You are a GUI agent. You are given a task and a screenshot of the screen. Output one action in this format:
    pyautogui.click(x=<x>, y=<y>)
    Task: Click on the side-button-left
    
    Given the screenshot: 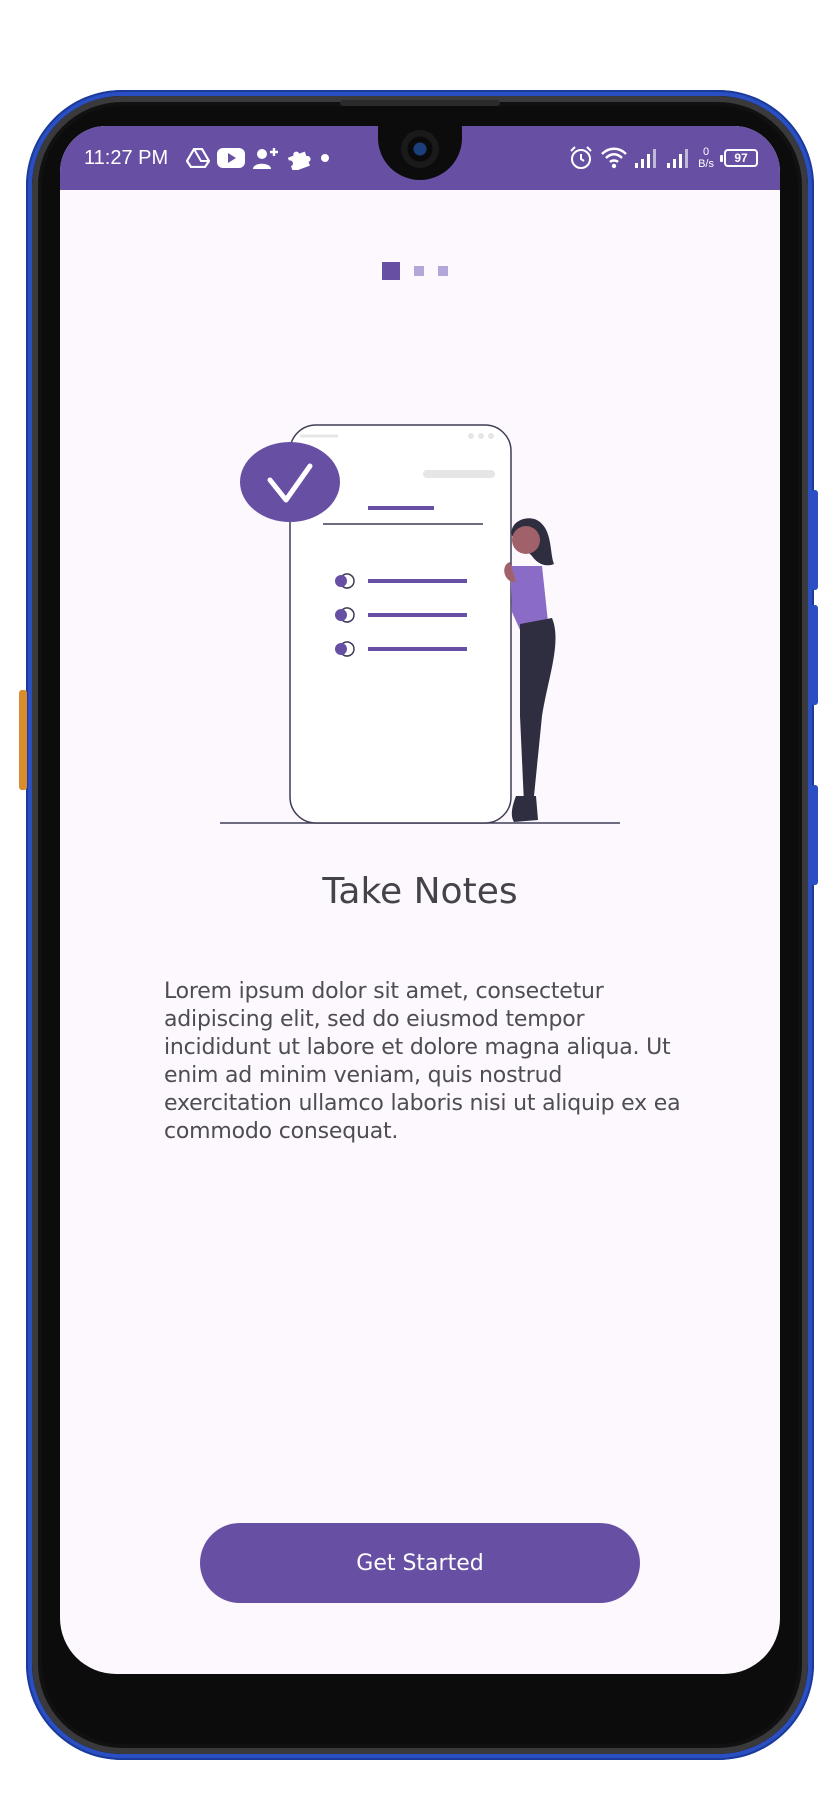 What is the action you would take?
    pyautogui.click(x=23, y=740)
    